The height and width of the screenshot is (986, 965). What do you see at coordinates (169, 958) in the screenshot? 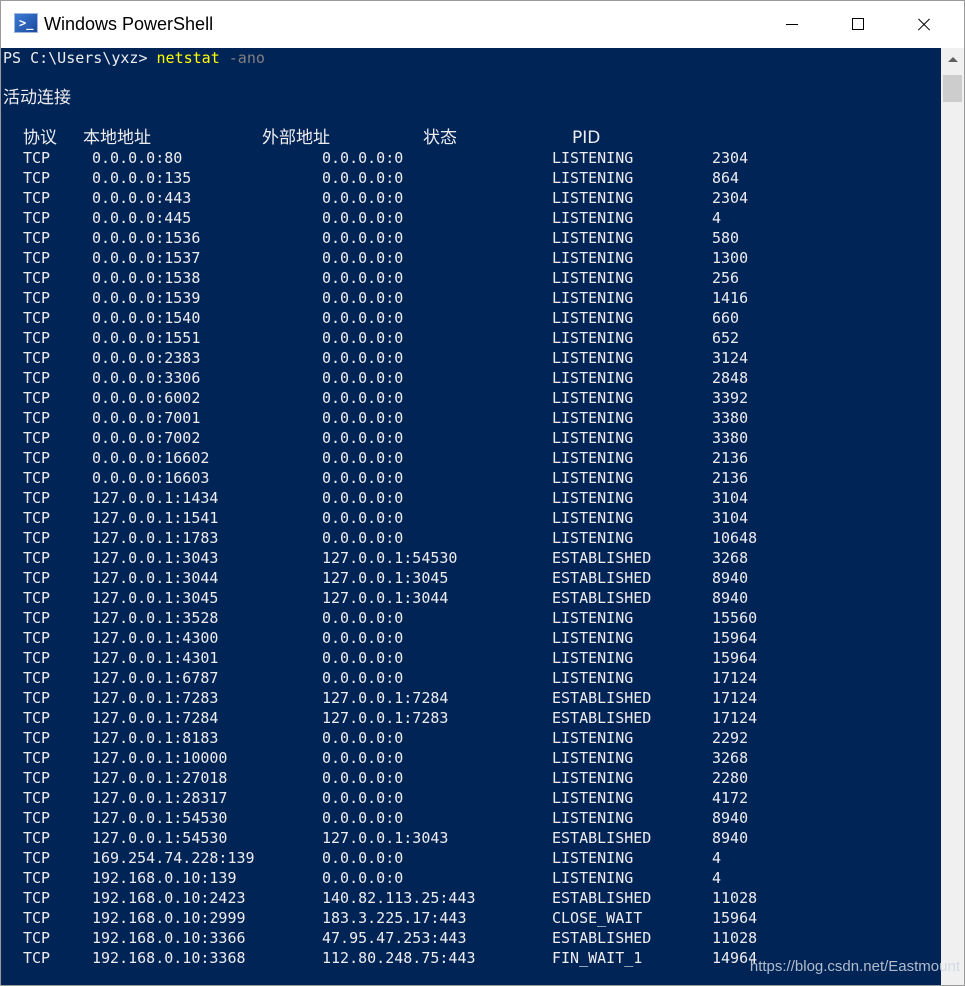
I see `cell-local: 192.168.0.10:3368` at bounding box center [169, 958].